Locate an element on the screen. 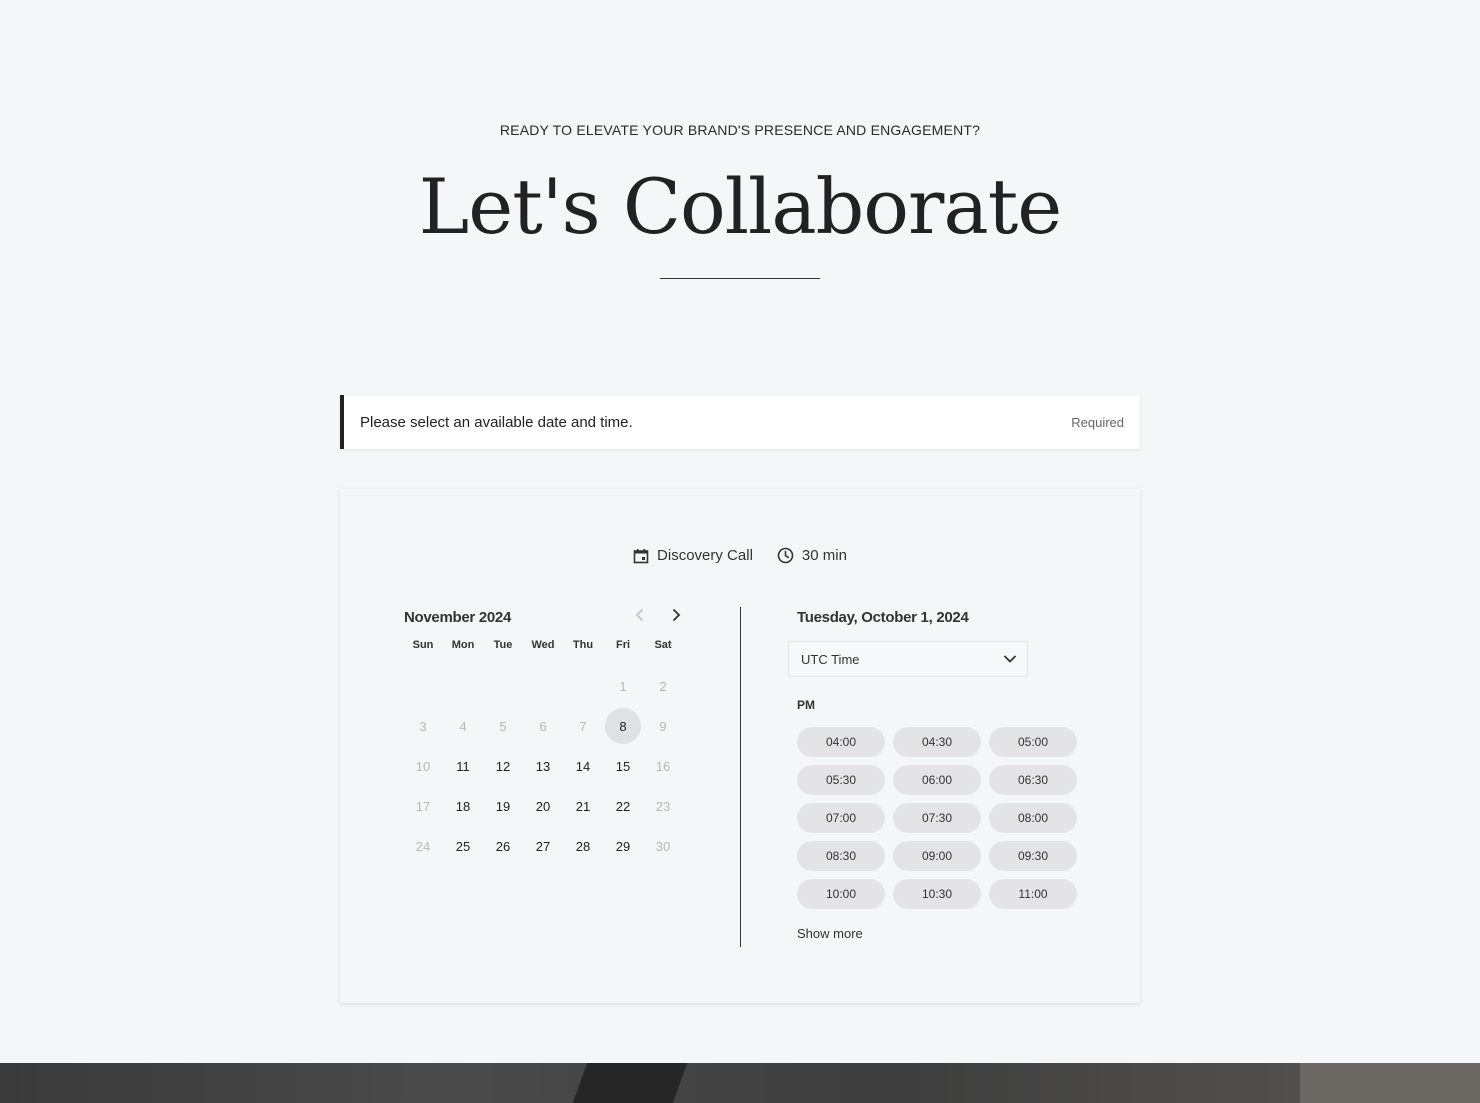 This screenshot has width=1480, height=1103. time-slot-button: 07:30 is located at coordinates (937, 818).